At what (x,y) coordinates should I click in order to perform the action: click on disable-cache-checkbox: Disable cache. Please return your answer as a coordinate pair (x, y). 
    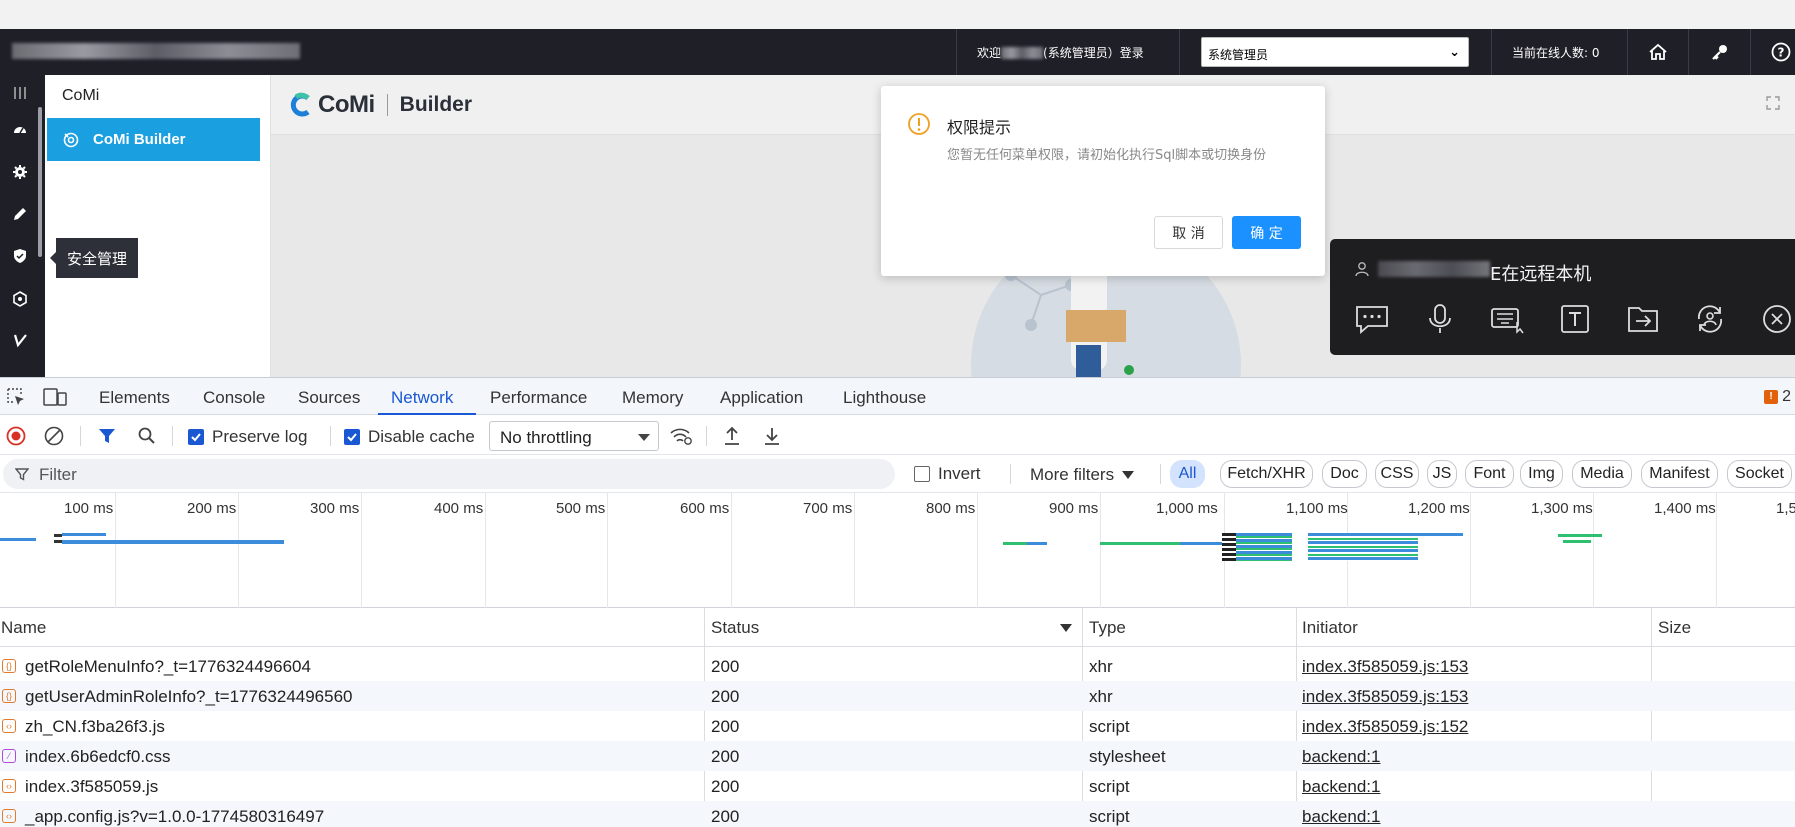
    Looking at the image, I should click on (409, 437).